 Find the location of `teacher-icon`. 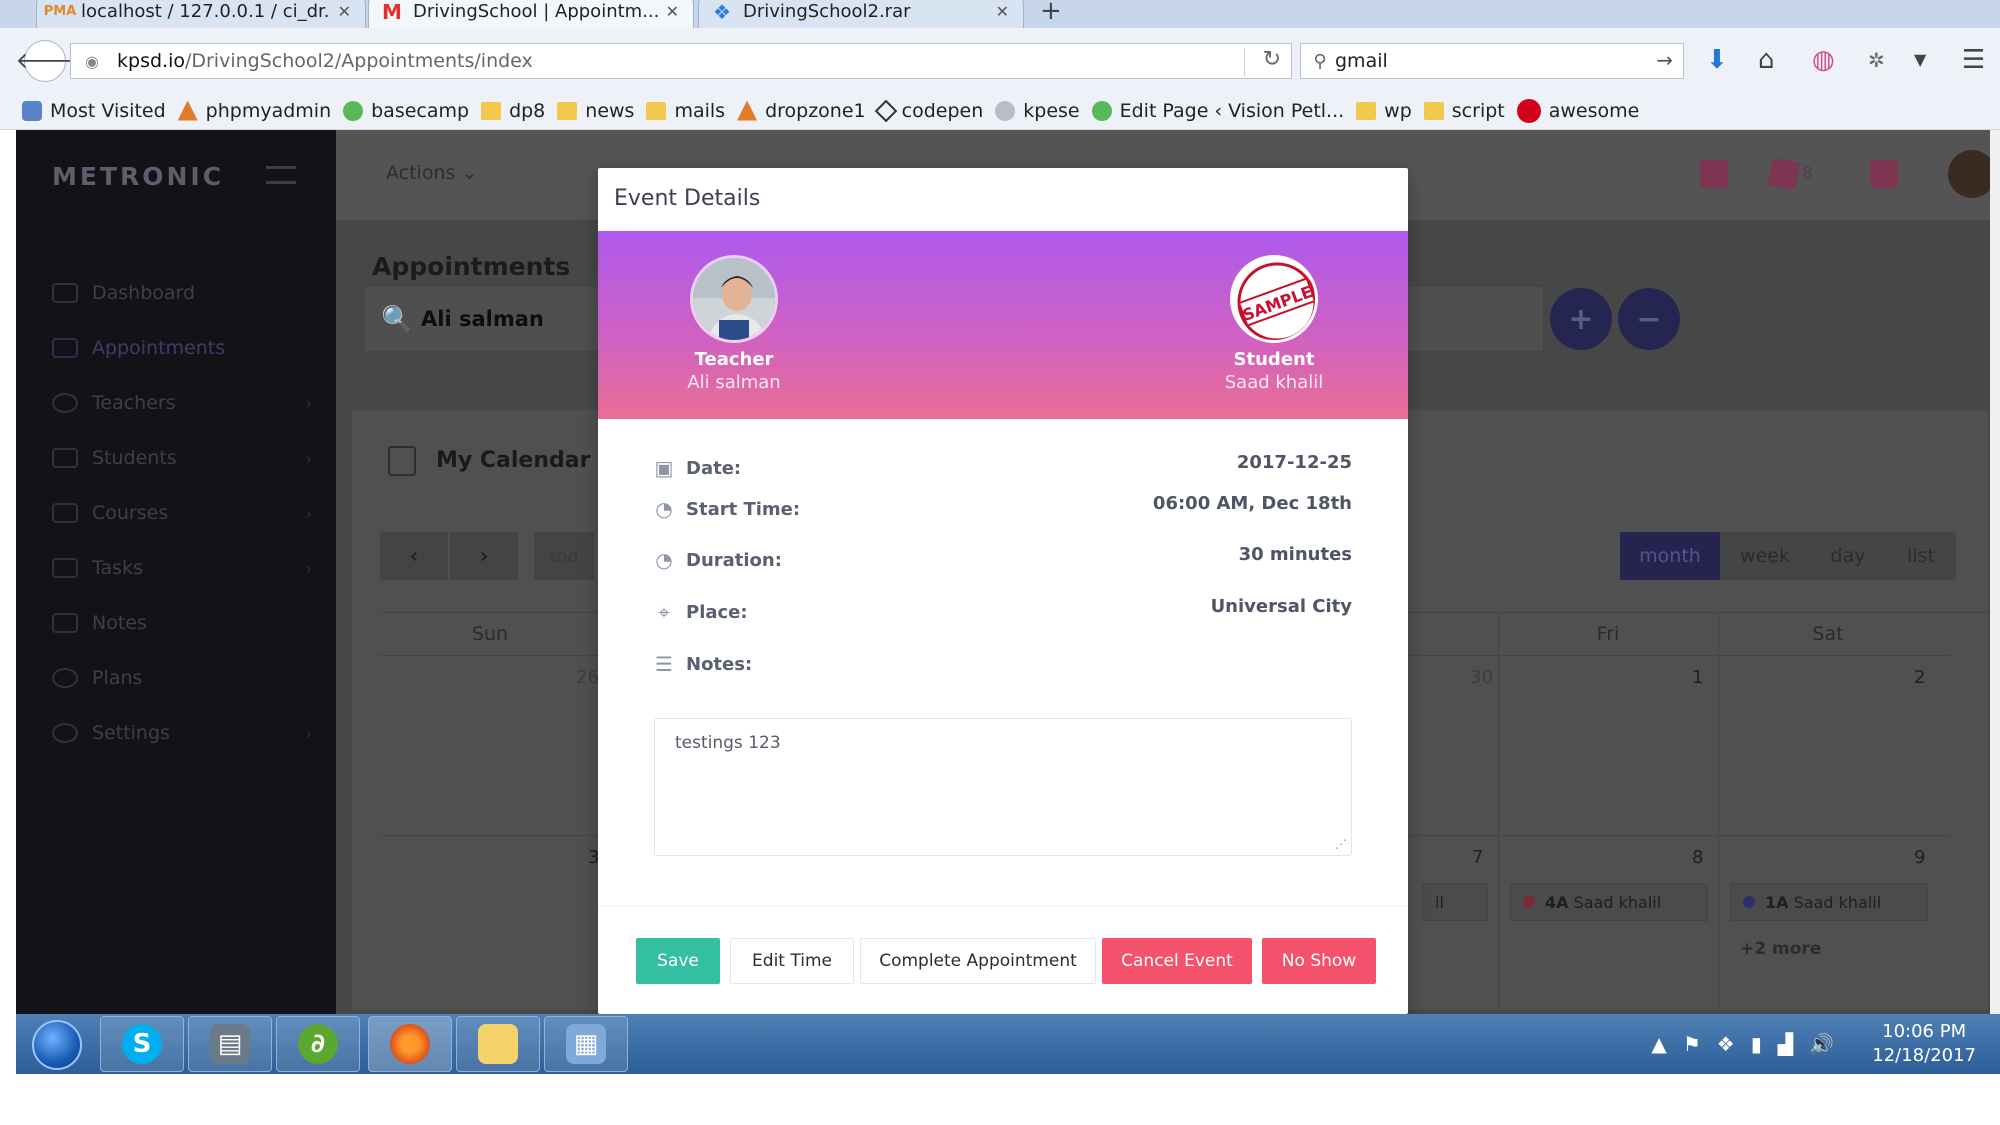

teacher-icon is located at coordinates (65, 403).